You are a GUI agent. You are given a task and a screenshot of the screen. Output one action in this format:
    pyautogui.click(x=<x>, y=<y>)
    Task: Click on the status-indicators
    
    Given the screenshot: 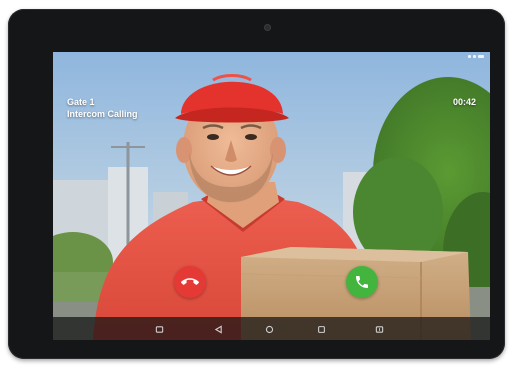 What is the action you would take?
    pyautogui.click(x=476, y=56)
    